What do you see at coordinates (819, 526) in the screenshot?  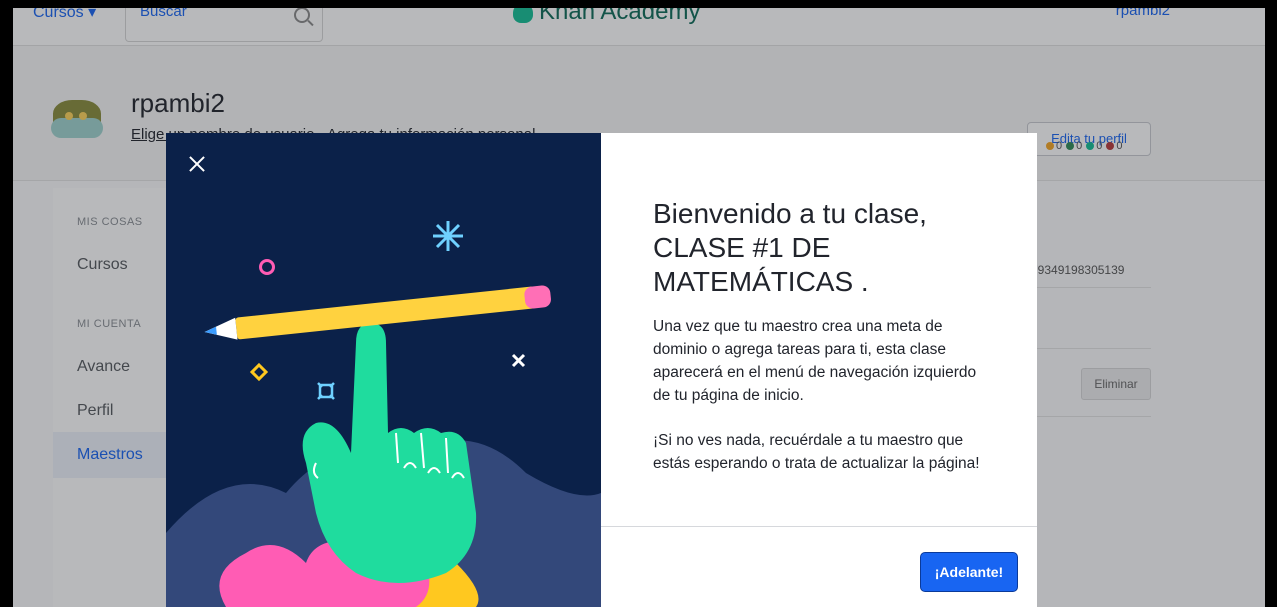 I see `modal-footer-divider` at bounding box center [819, 526].